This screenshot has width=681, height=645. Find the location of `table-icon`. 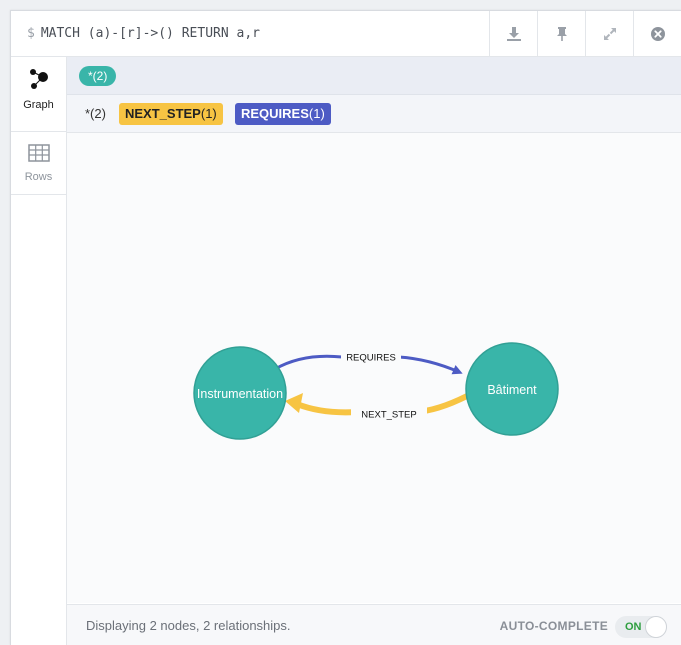

table-icon is located at coordinates (38, 154).